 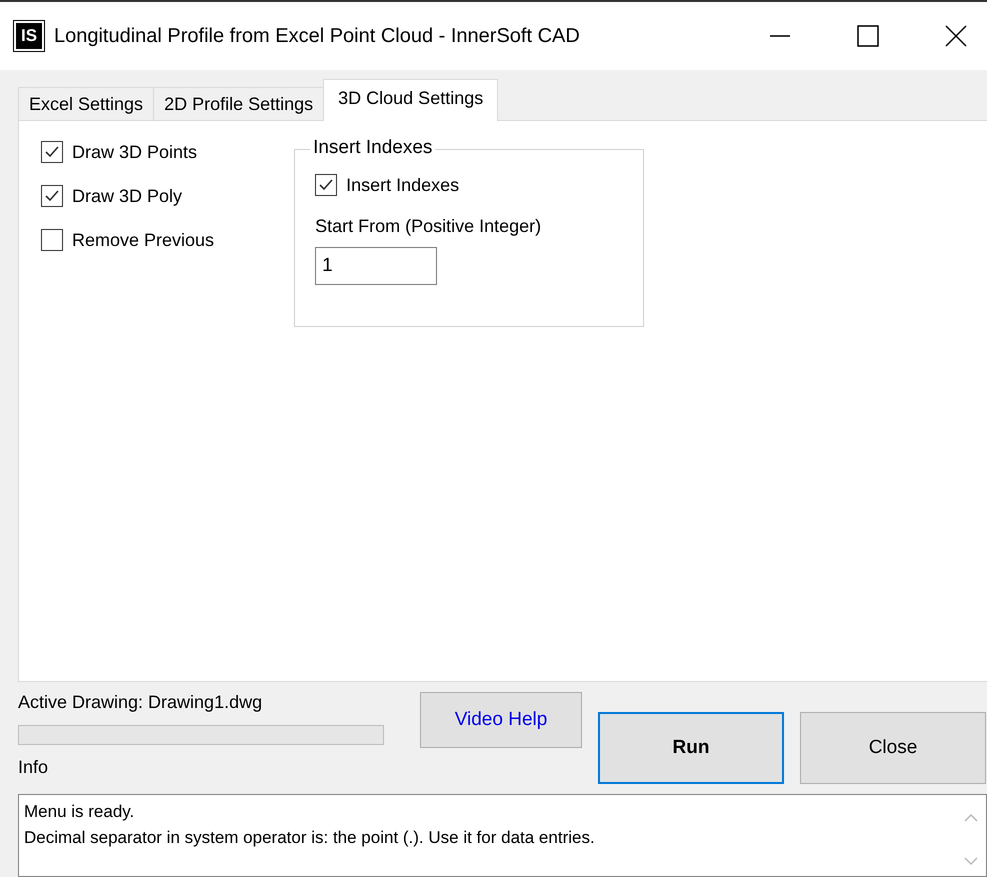 I want to click on checkbox-label: Draw 3D Points, so click(x=135, y=152).